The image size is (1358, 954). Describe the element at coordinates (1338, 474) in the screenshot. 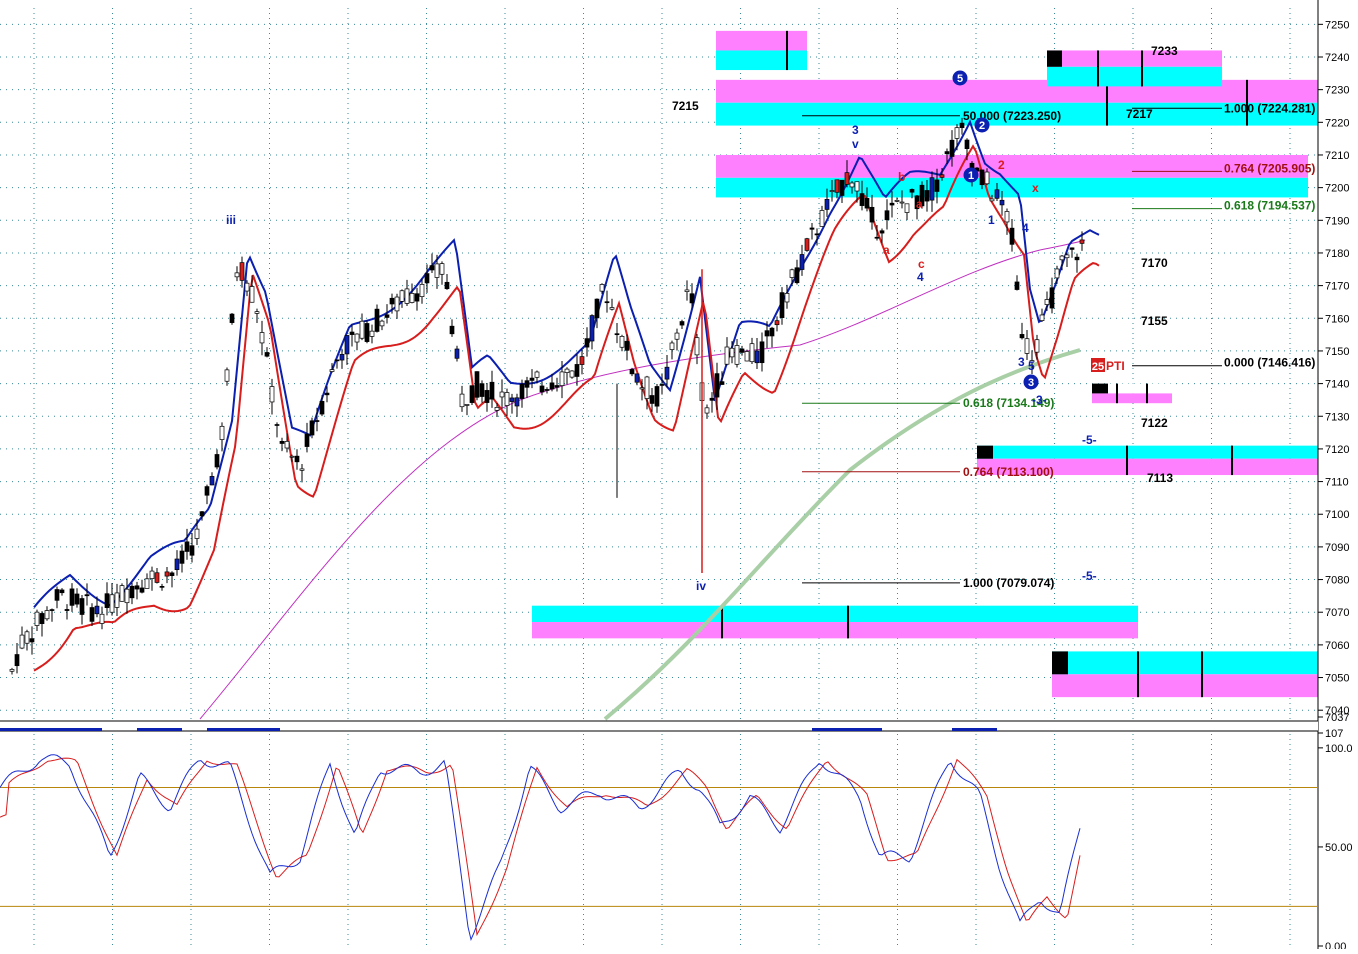

I see `axis-background` at that location.